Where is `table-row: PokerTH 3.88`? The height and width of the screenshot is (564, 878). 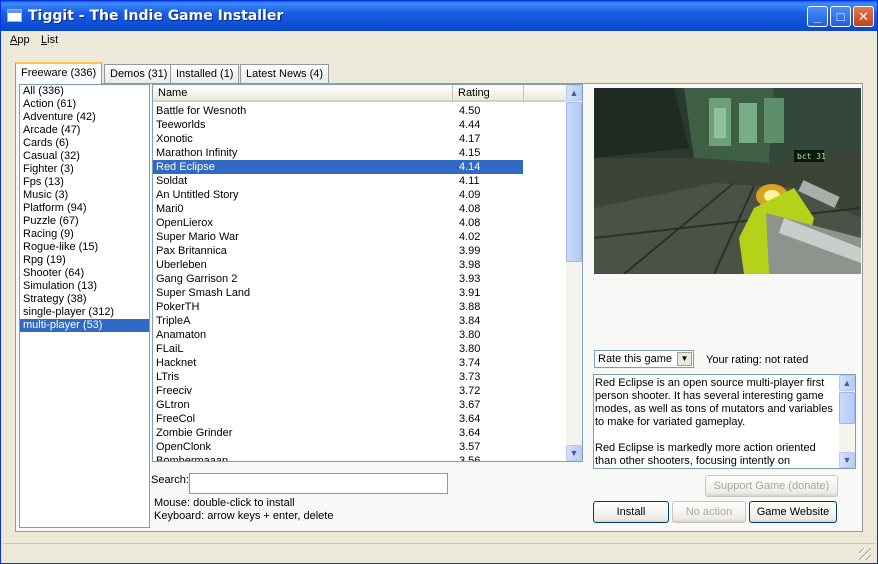
table-row: PokerTH 3.88 is located at coordinates (359, 307).